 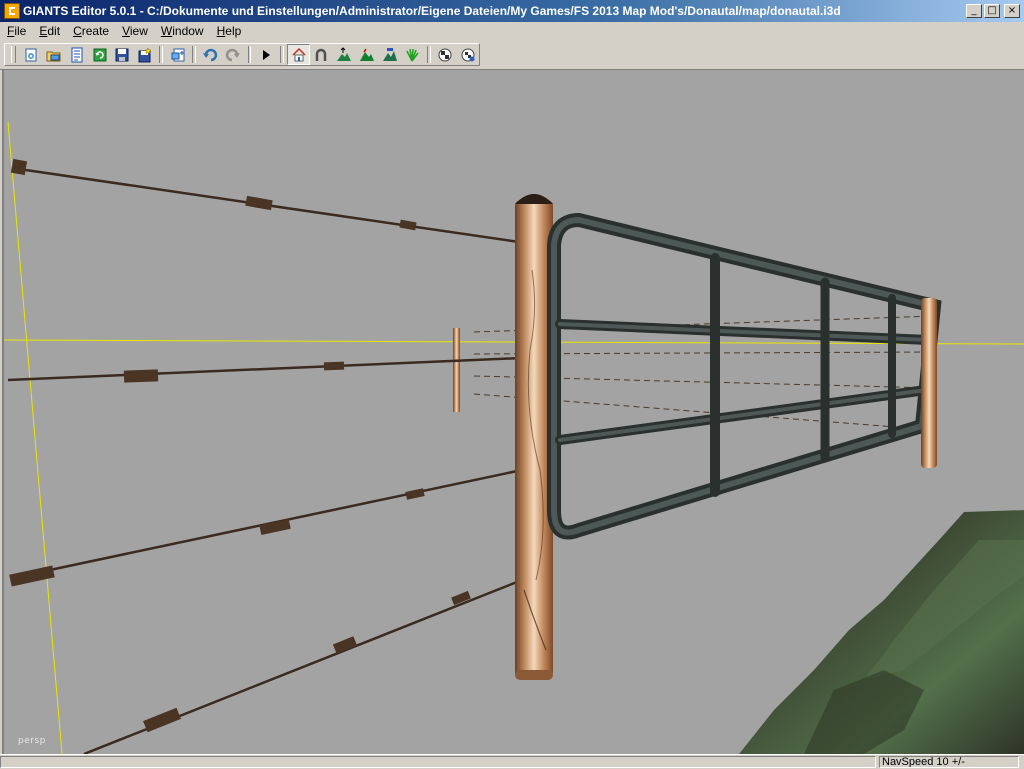 What do you see at coordinates (929, 383) in the screenshot?
I see `right-fence-post` at bounding box center [929, 383].